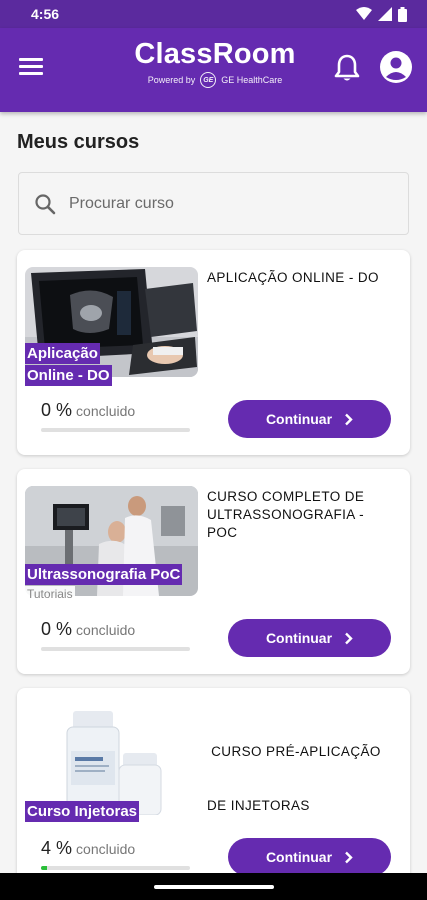 Image resolution: width=427 pixels, height=900 pixels. Describe the element at coordinates (294, 779) in the screenshot. I see `course-title: CURSO PRÉ-APLICAÇÃO DE INJETORAS` at that location.